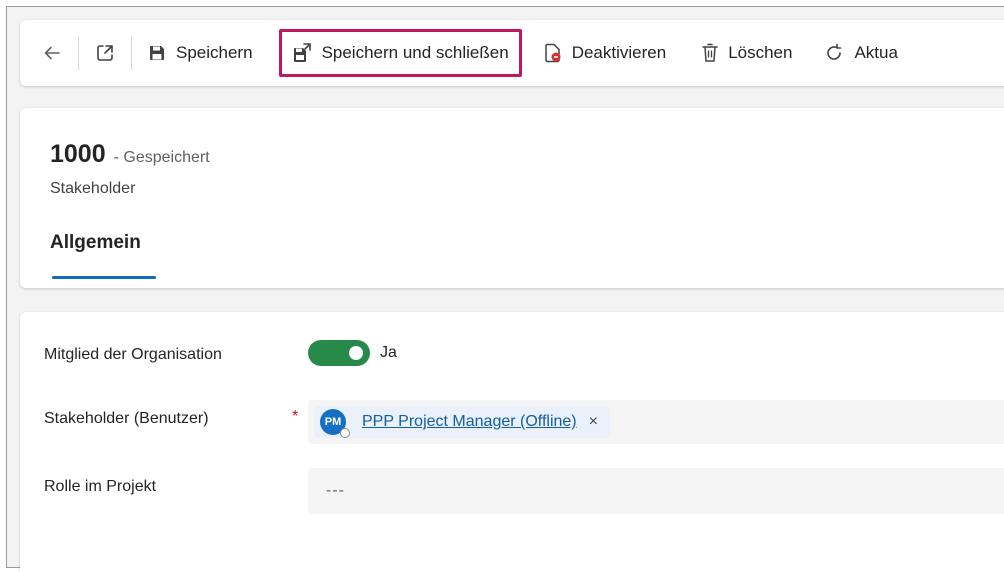 The image size is (1004, 572). I want to click on save-and-close-label: Speichern und schließen, so click(415, 52).